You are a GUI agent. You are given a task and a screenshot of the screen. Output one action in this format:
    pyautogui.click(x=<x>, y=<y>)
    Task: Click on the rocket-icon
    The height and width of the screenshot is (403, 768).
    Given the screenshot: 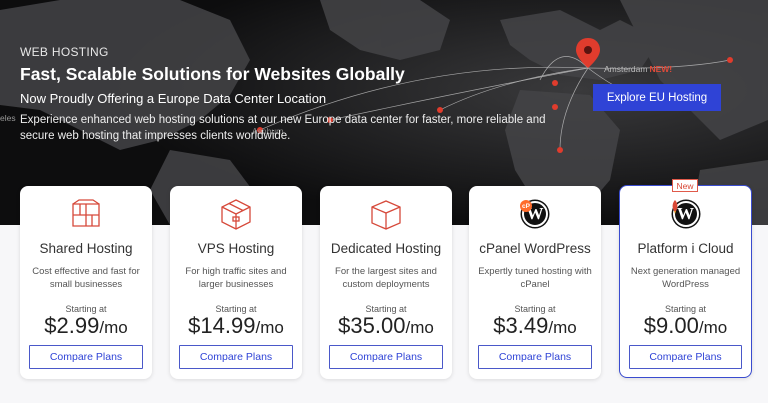 What is the action you would take?
    pyautogui.click(x=674, y=207)
    